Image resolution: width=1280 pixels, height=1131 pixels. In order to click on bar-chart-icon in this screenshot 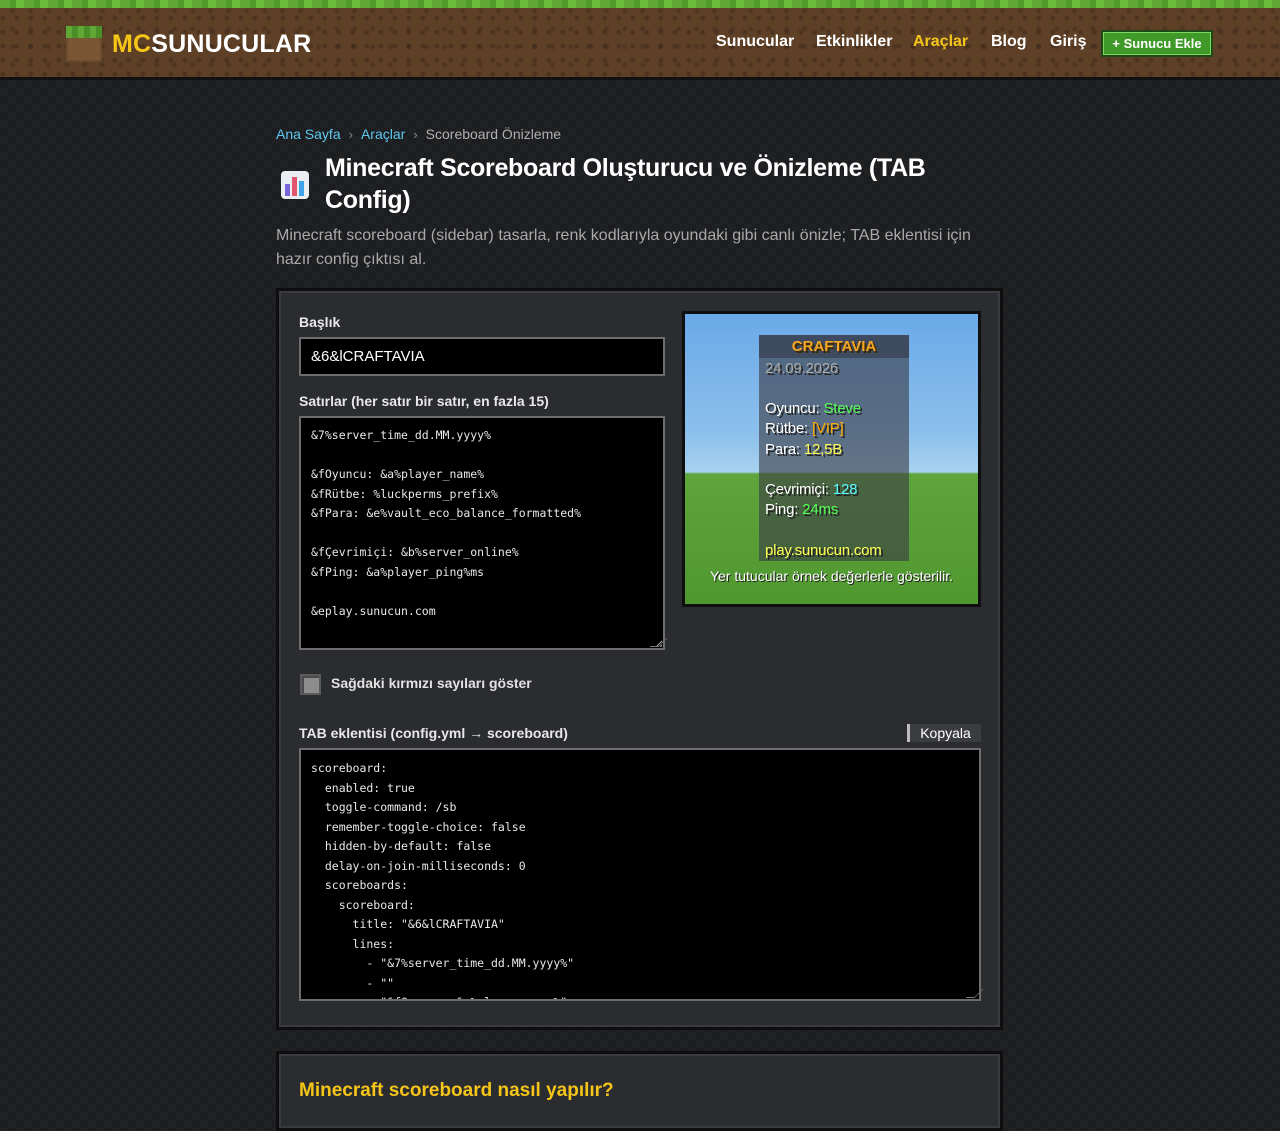, I will do `click(295, 185)`.